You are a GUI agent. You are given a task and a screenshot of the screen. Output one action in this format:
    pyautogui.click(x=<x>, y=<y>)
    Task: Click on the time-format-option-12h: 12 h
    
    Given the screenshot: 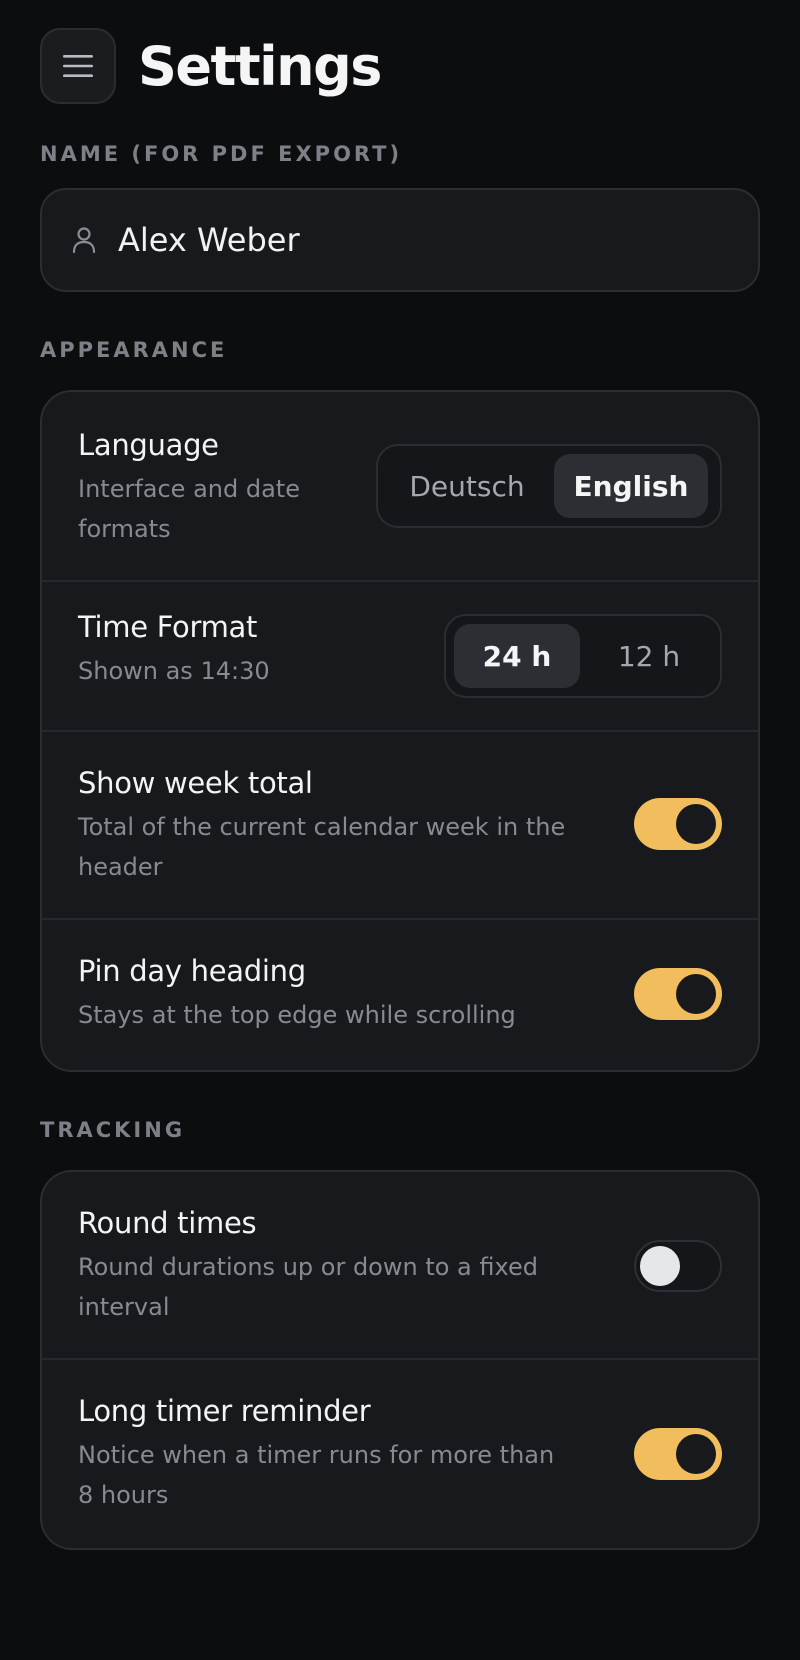 What is the action you would take?
    pyautogui.click(x=649, y=656)
    